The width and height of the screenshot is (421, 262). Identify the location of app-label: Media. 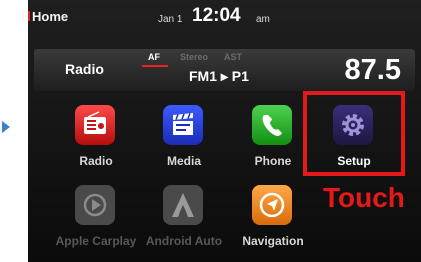
(183, 161).